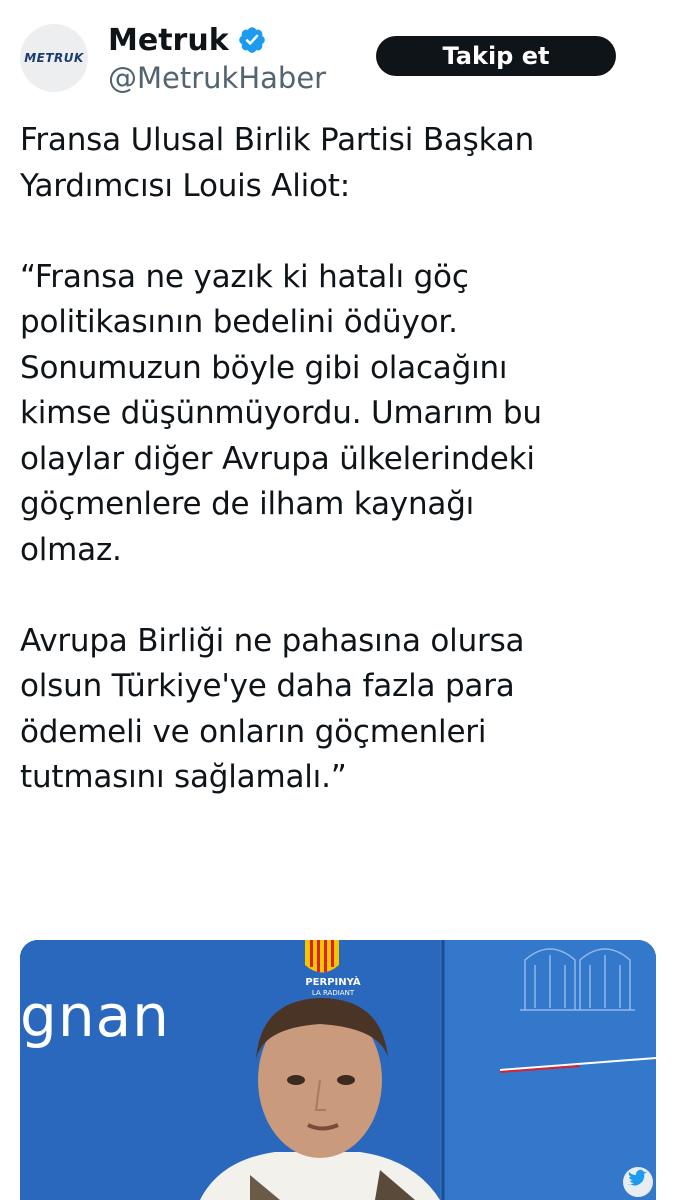  What do you see at coordinates (281, 413) in the screenshot?
I see `text-line: kimse düşünmüyordu. Umarım bu` at bounding box center [281, 413].